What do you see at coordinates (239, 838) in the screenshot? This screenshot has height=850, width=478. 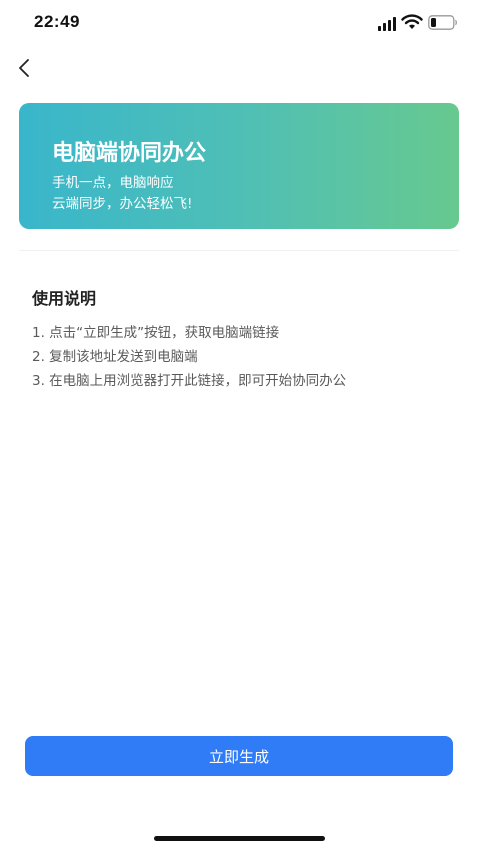 I see `home-indicator` at bounding box center [239, 838].